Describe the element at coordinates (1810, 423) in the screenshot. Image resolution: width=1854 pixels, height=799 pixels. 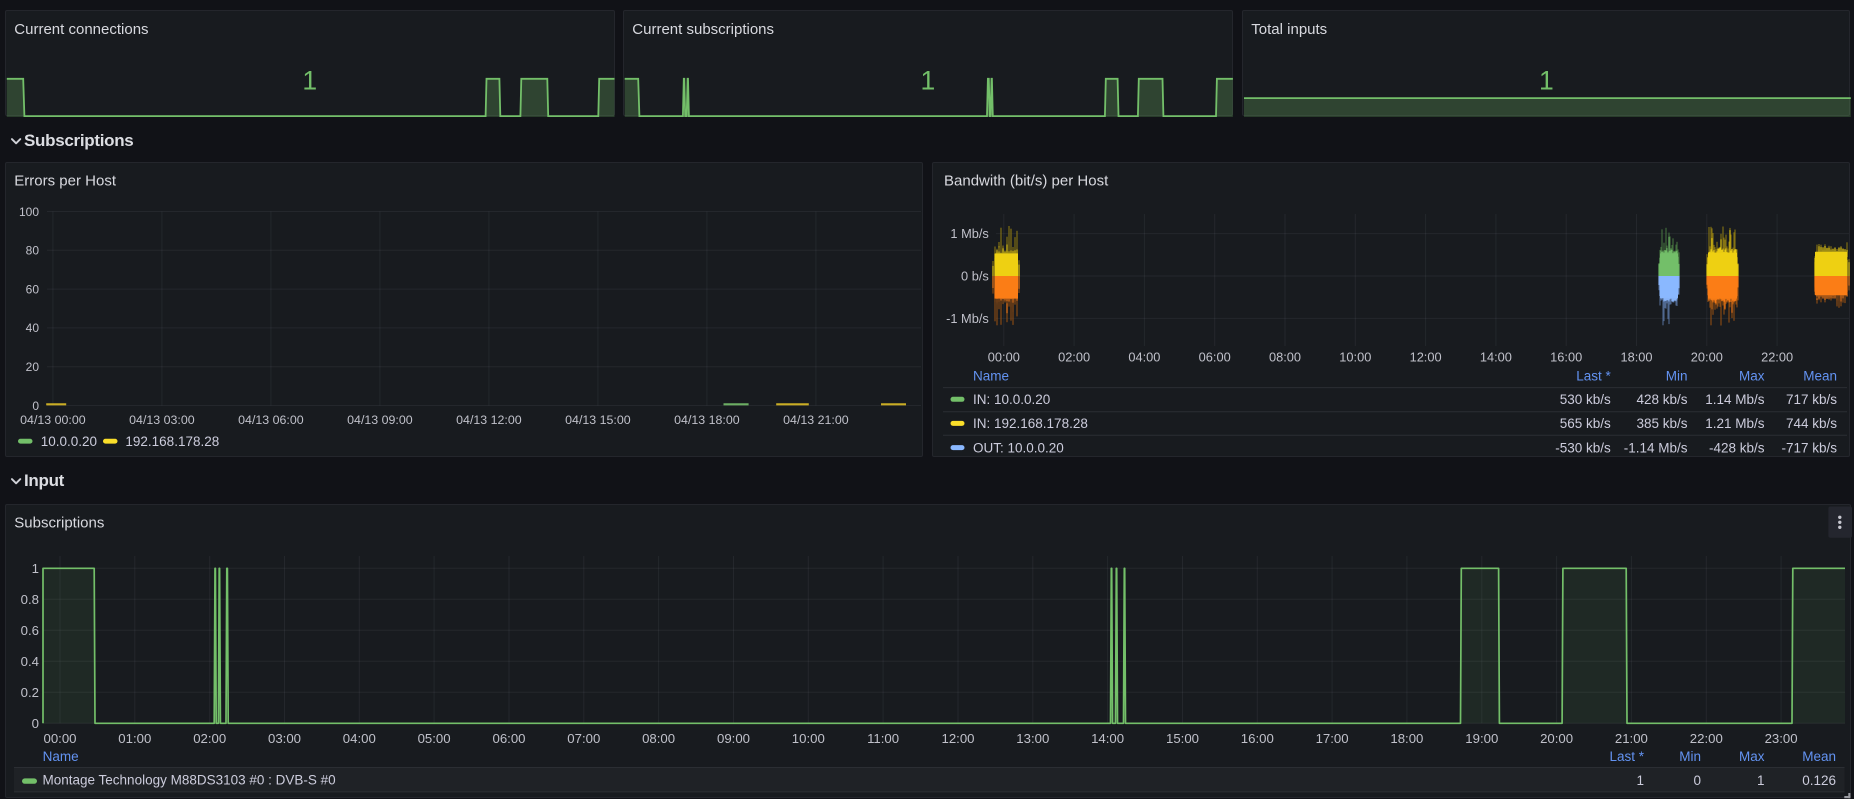
I see `svg-text: 744 kb/s` at that location.